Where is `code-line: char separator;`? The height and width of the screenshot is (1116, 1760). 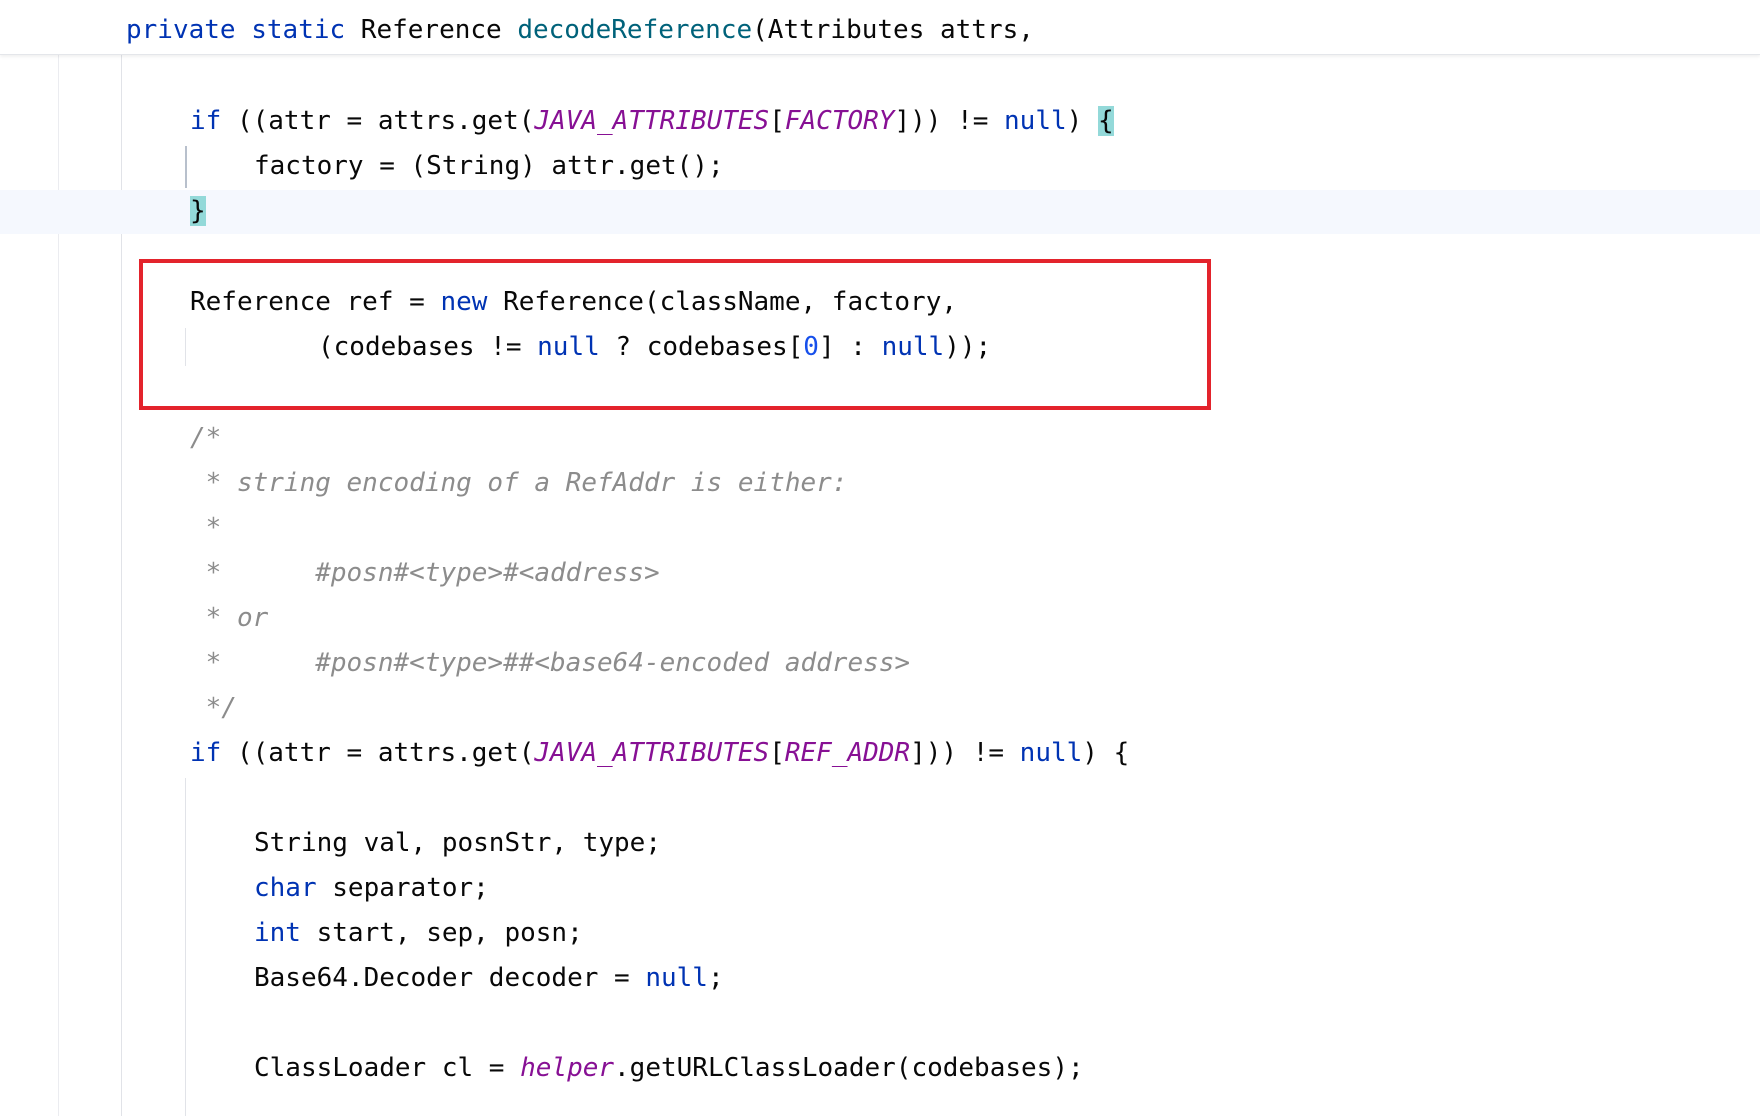
code-line: char separator; is located at coordinates (371, 888).